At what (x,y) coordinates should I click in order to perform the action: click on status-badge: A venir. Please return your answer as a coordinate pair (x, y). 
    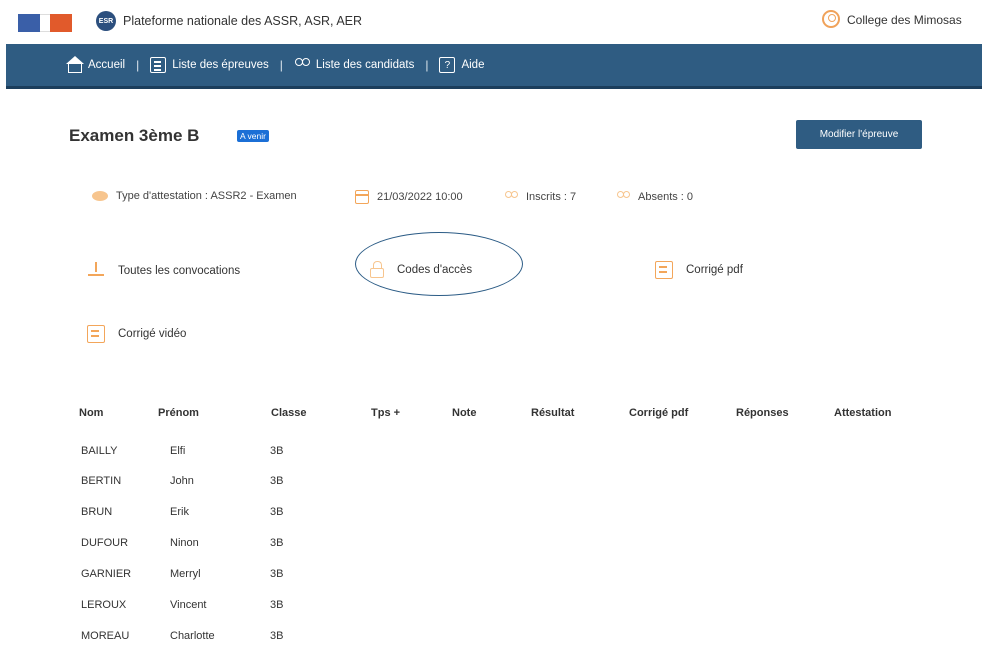
    Looking at the image, I should click on (253, 136).